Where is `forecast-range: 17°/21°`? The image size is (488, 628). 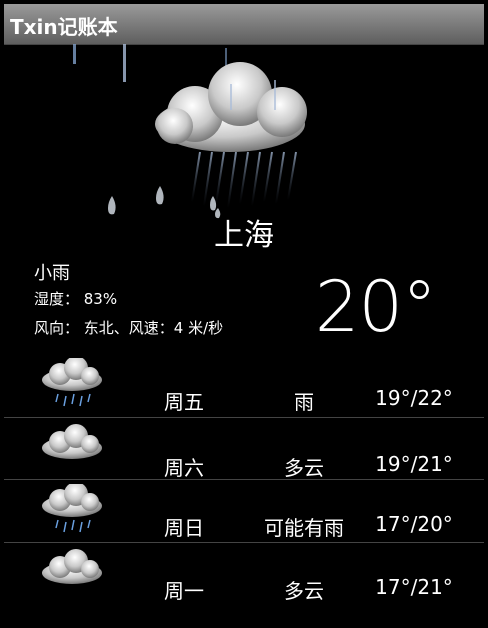 forecast-range: 17°/21° is located at coordinates (414, 587).